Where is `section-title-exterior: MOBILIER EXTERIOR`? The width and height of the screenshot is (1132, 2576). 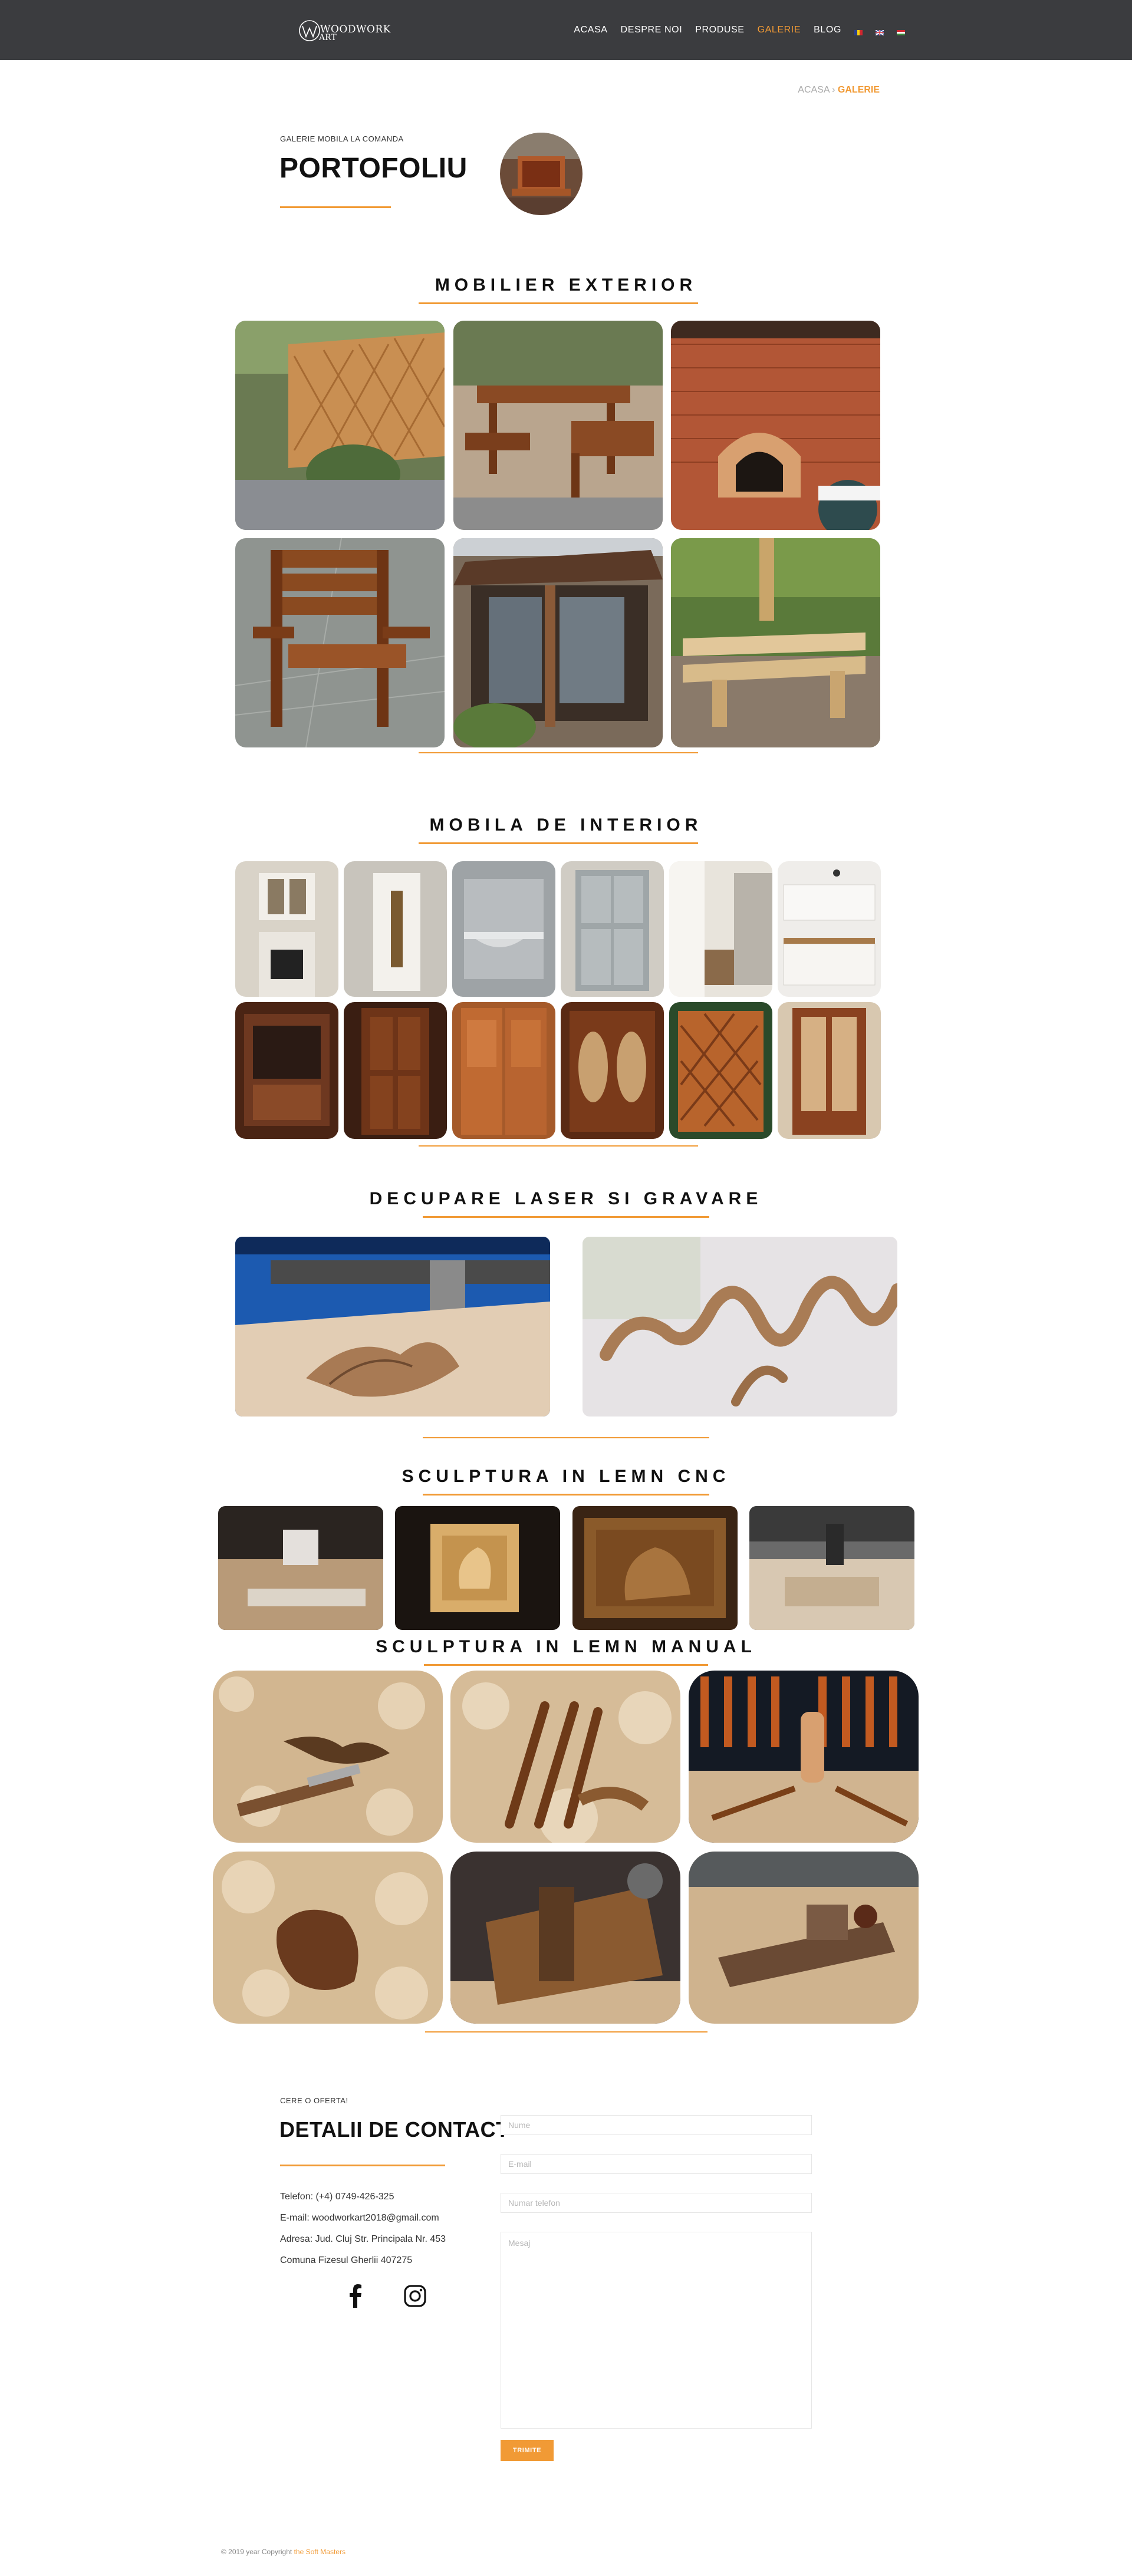
section-title-exterior: MOBILIER EXTERIOR is located at coordinates (566, 285).